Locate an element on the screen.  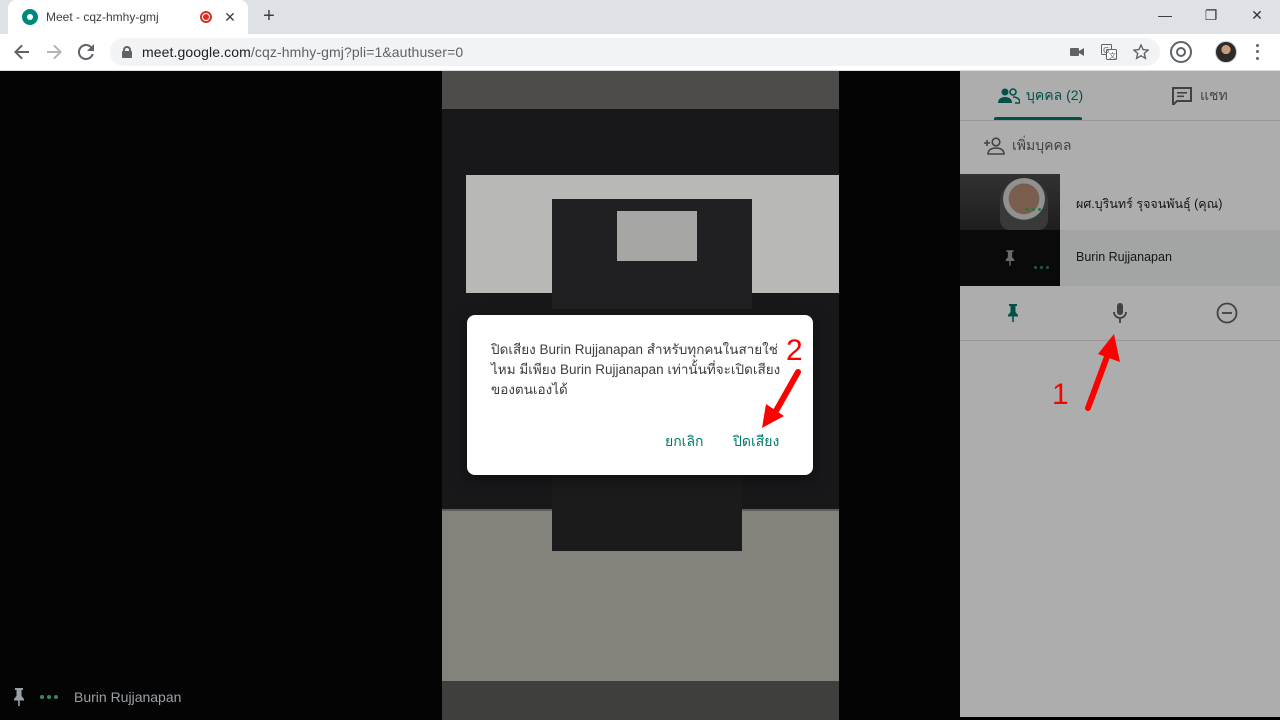
recording-icon is located at coordinates (206, 17).